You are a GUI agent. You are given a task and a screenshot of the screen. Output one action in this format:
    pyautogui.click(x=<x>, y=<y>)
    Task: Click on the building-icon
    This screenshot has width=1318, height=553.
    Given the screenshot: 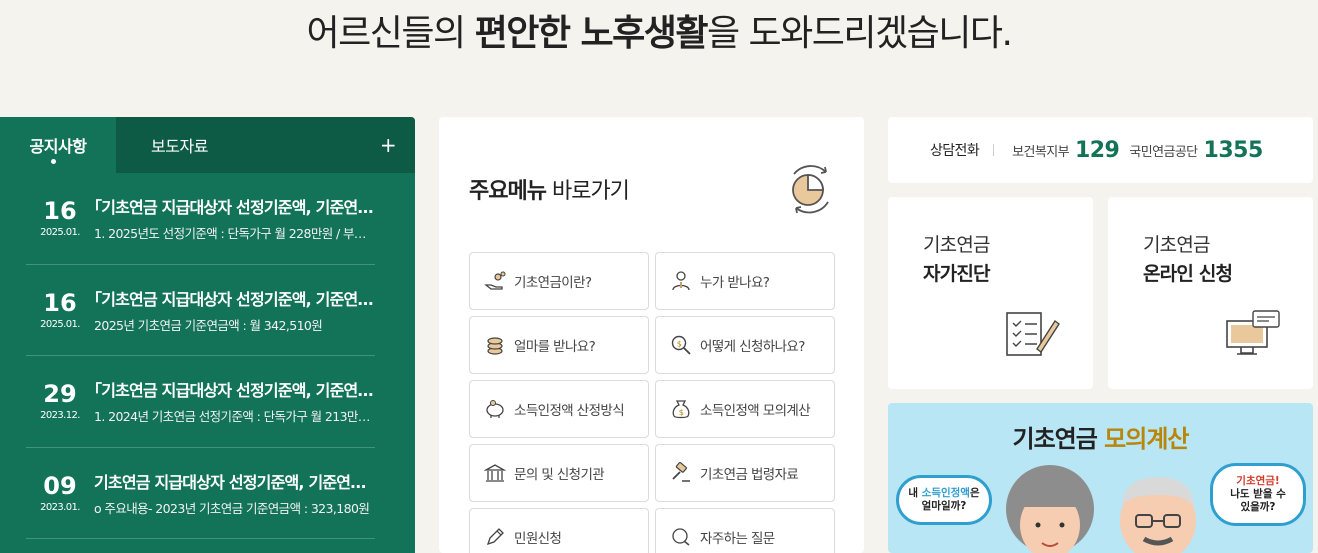 What is the action you would take?
    pyautogui.click(x=495, y=473)
    